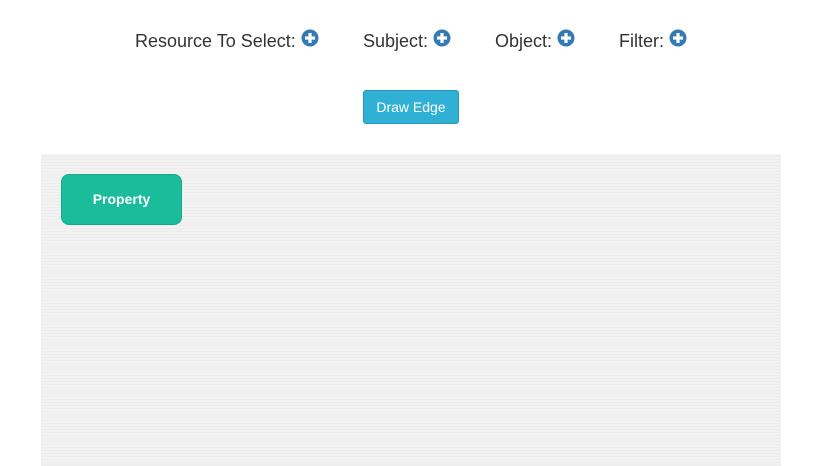  I want to click on filter-field: Filter:, so click(653, 40).